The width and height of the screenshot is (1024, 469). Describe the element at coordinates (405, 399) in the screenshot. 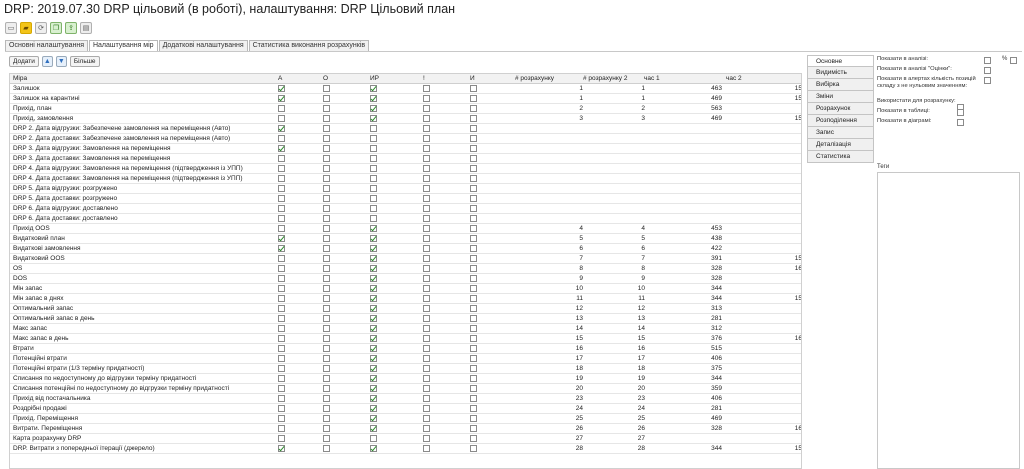

I see `table-row: Прихід від постачальника 23 23 406` at that location.